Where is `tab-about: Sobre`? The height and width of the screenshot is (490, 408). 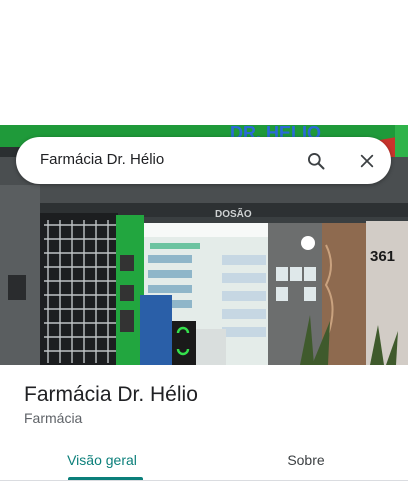 tab-about: Sobre is located at coordinates (306, 460).